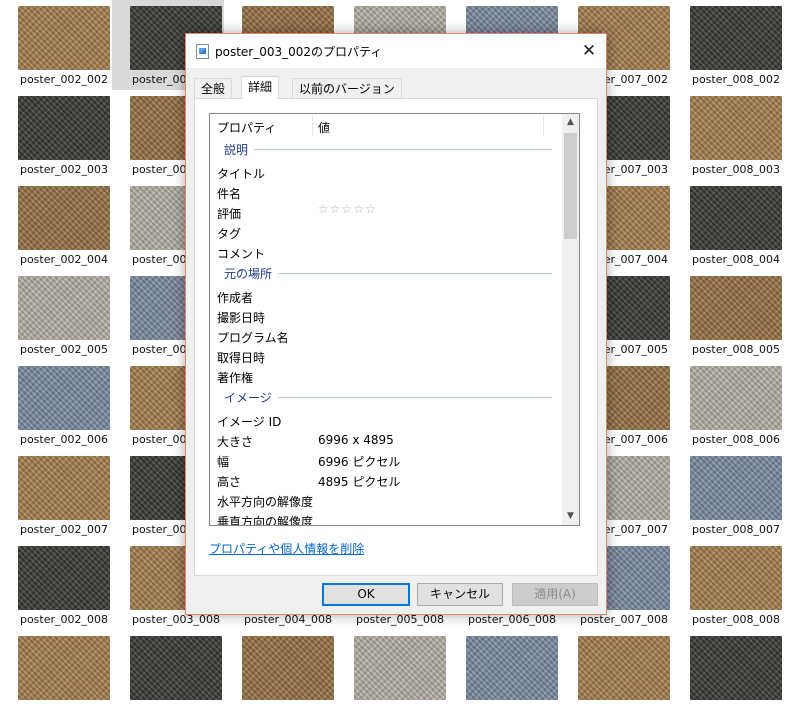 This screenshot has height=720, width=800. What do you see at coordinates (265, 502) in the screenshot?
I see `property-name: 水平方向の解像度` at bounding box center [265, 502].